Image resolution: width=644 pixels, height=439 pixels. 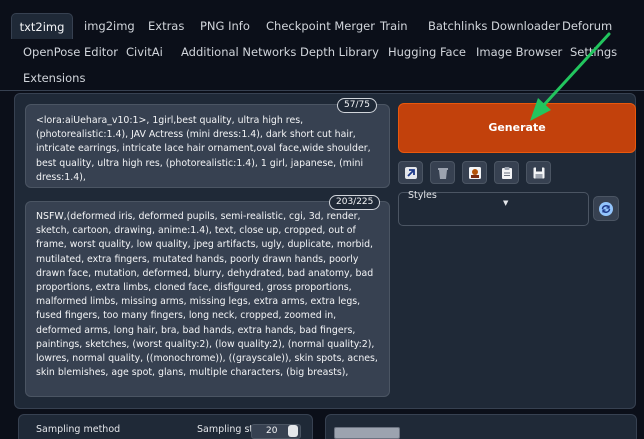 What do you see at coordinates (570, 76) in the screenshot?
I see `annotation-arrow` at bounding box center [570, 76].